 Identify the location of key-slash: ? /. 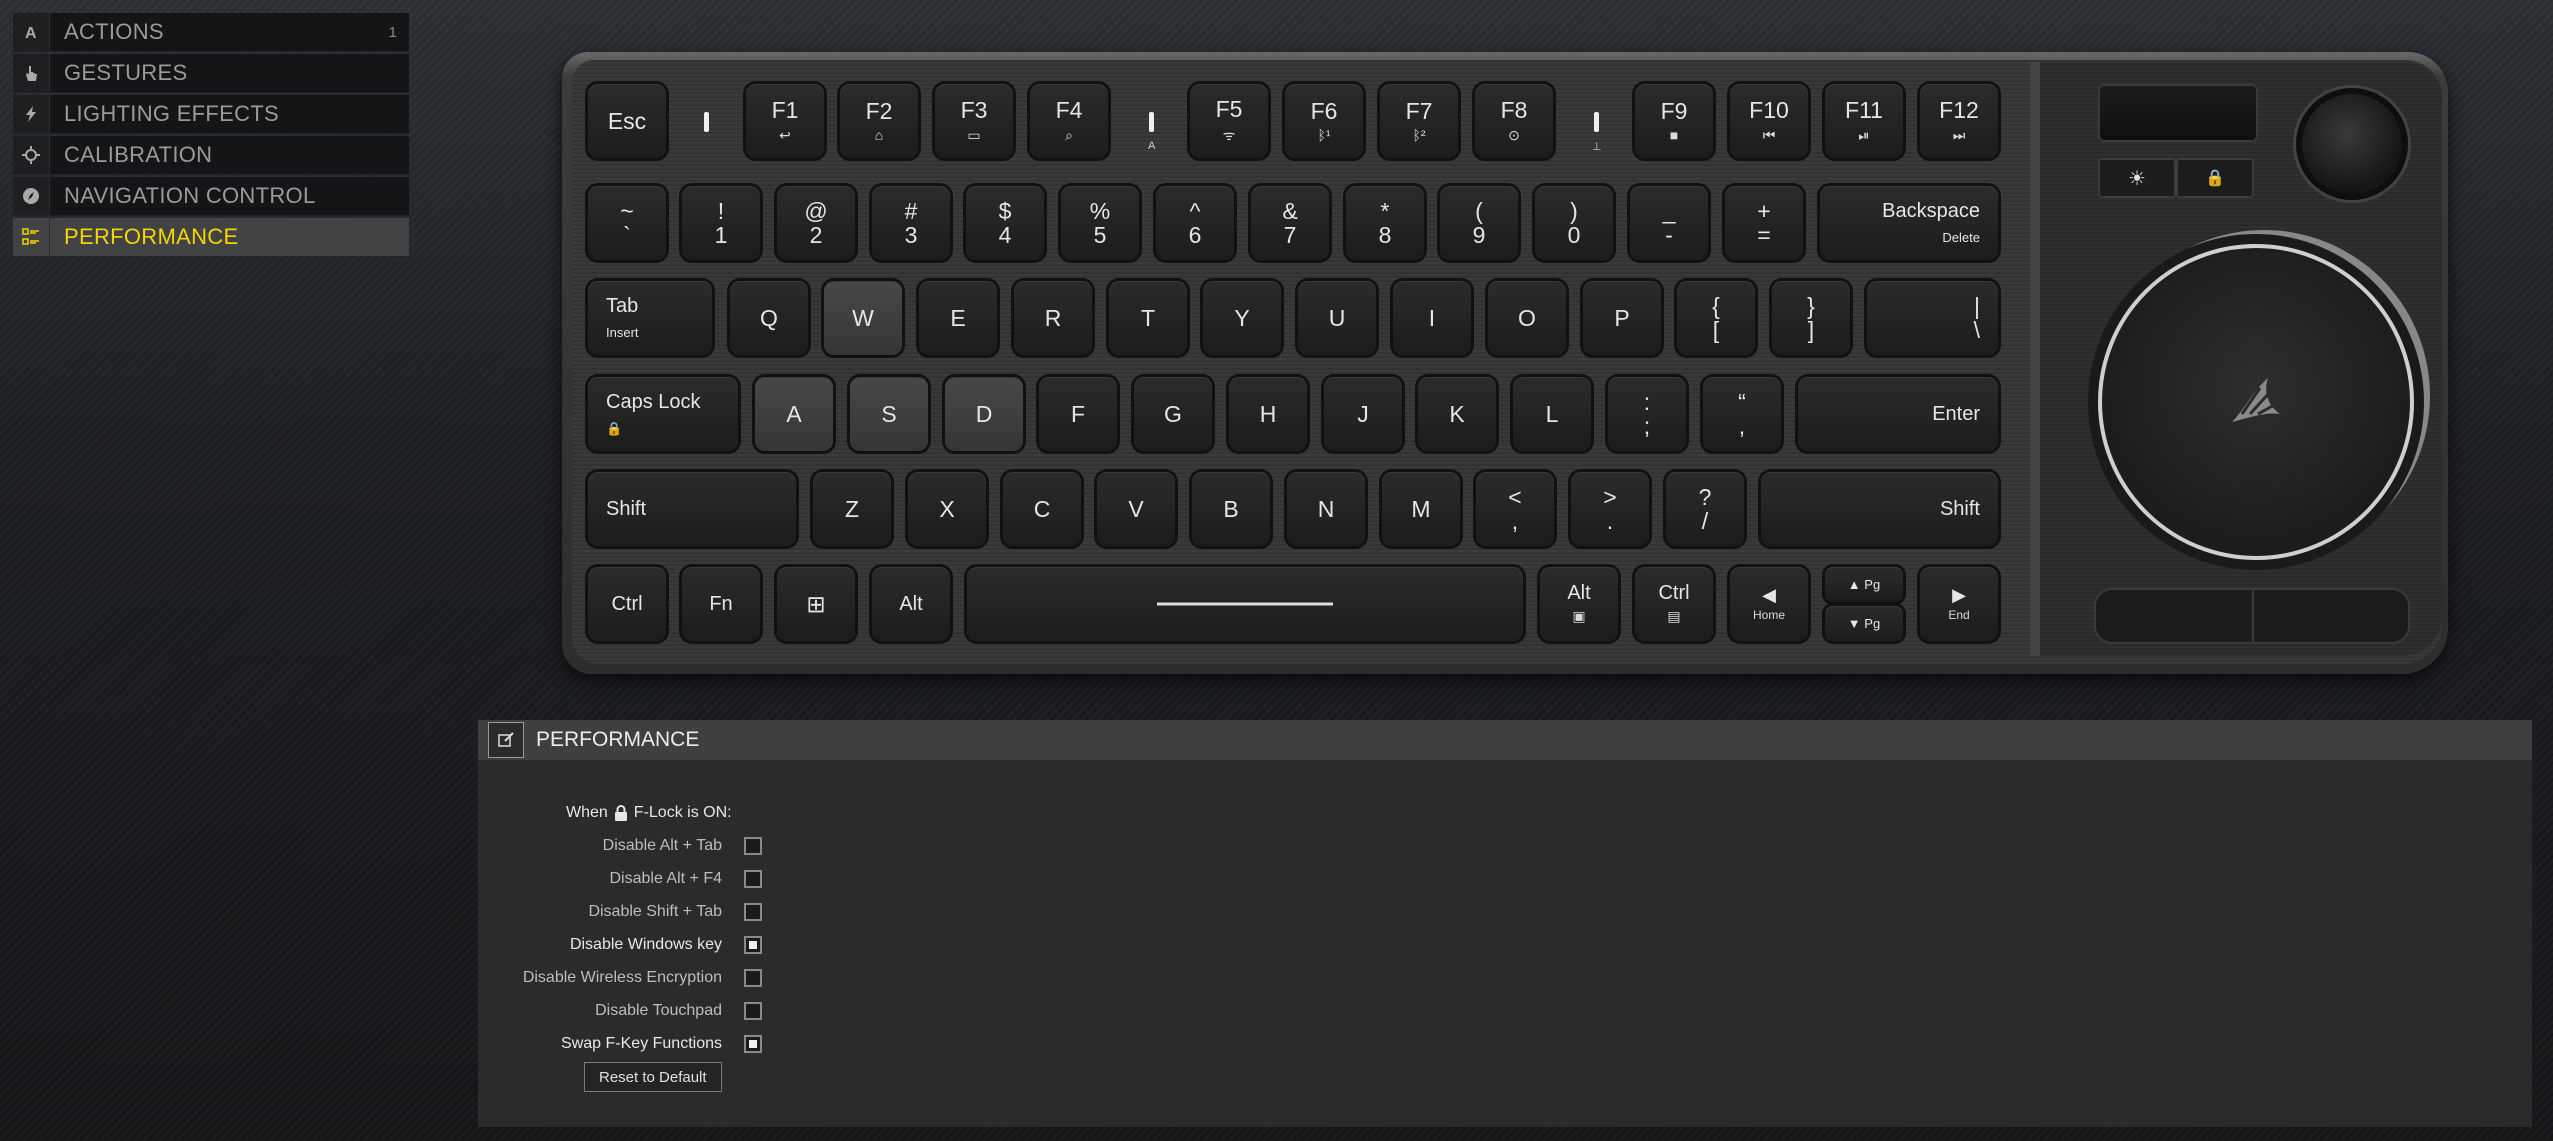
(1705, 509).